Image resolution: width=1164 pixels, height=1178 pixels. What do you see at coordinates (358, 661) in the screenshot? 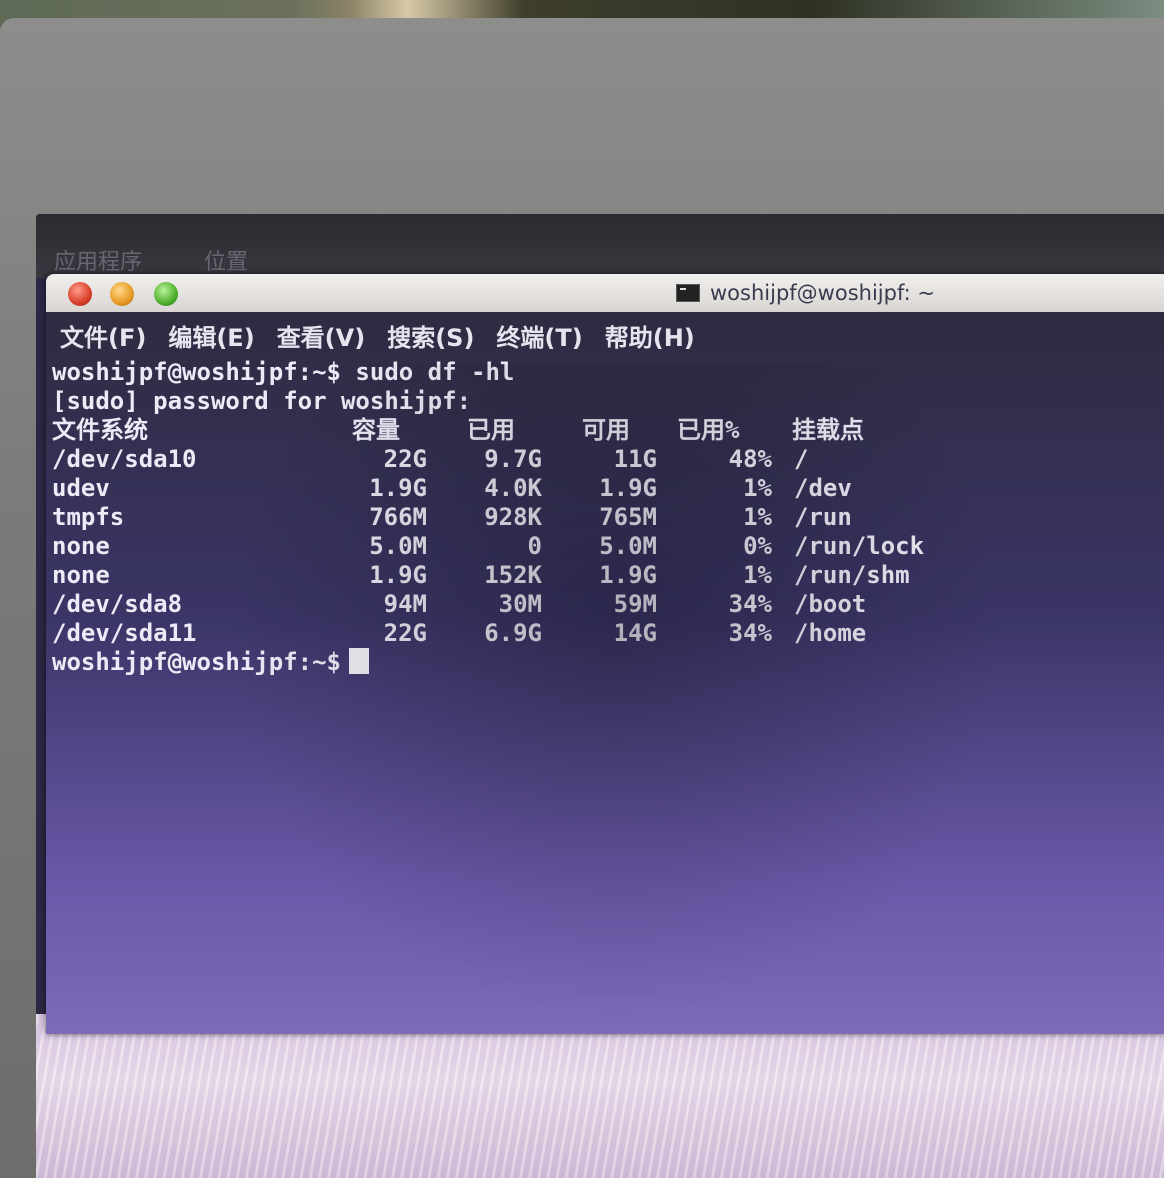
I see `text-cursor` at bounding box center [358, 661].